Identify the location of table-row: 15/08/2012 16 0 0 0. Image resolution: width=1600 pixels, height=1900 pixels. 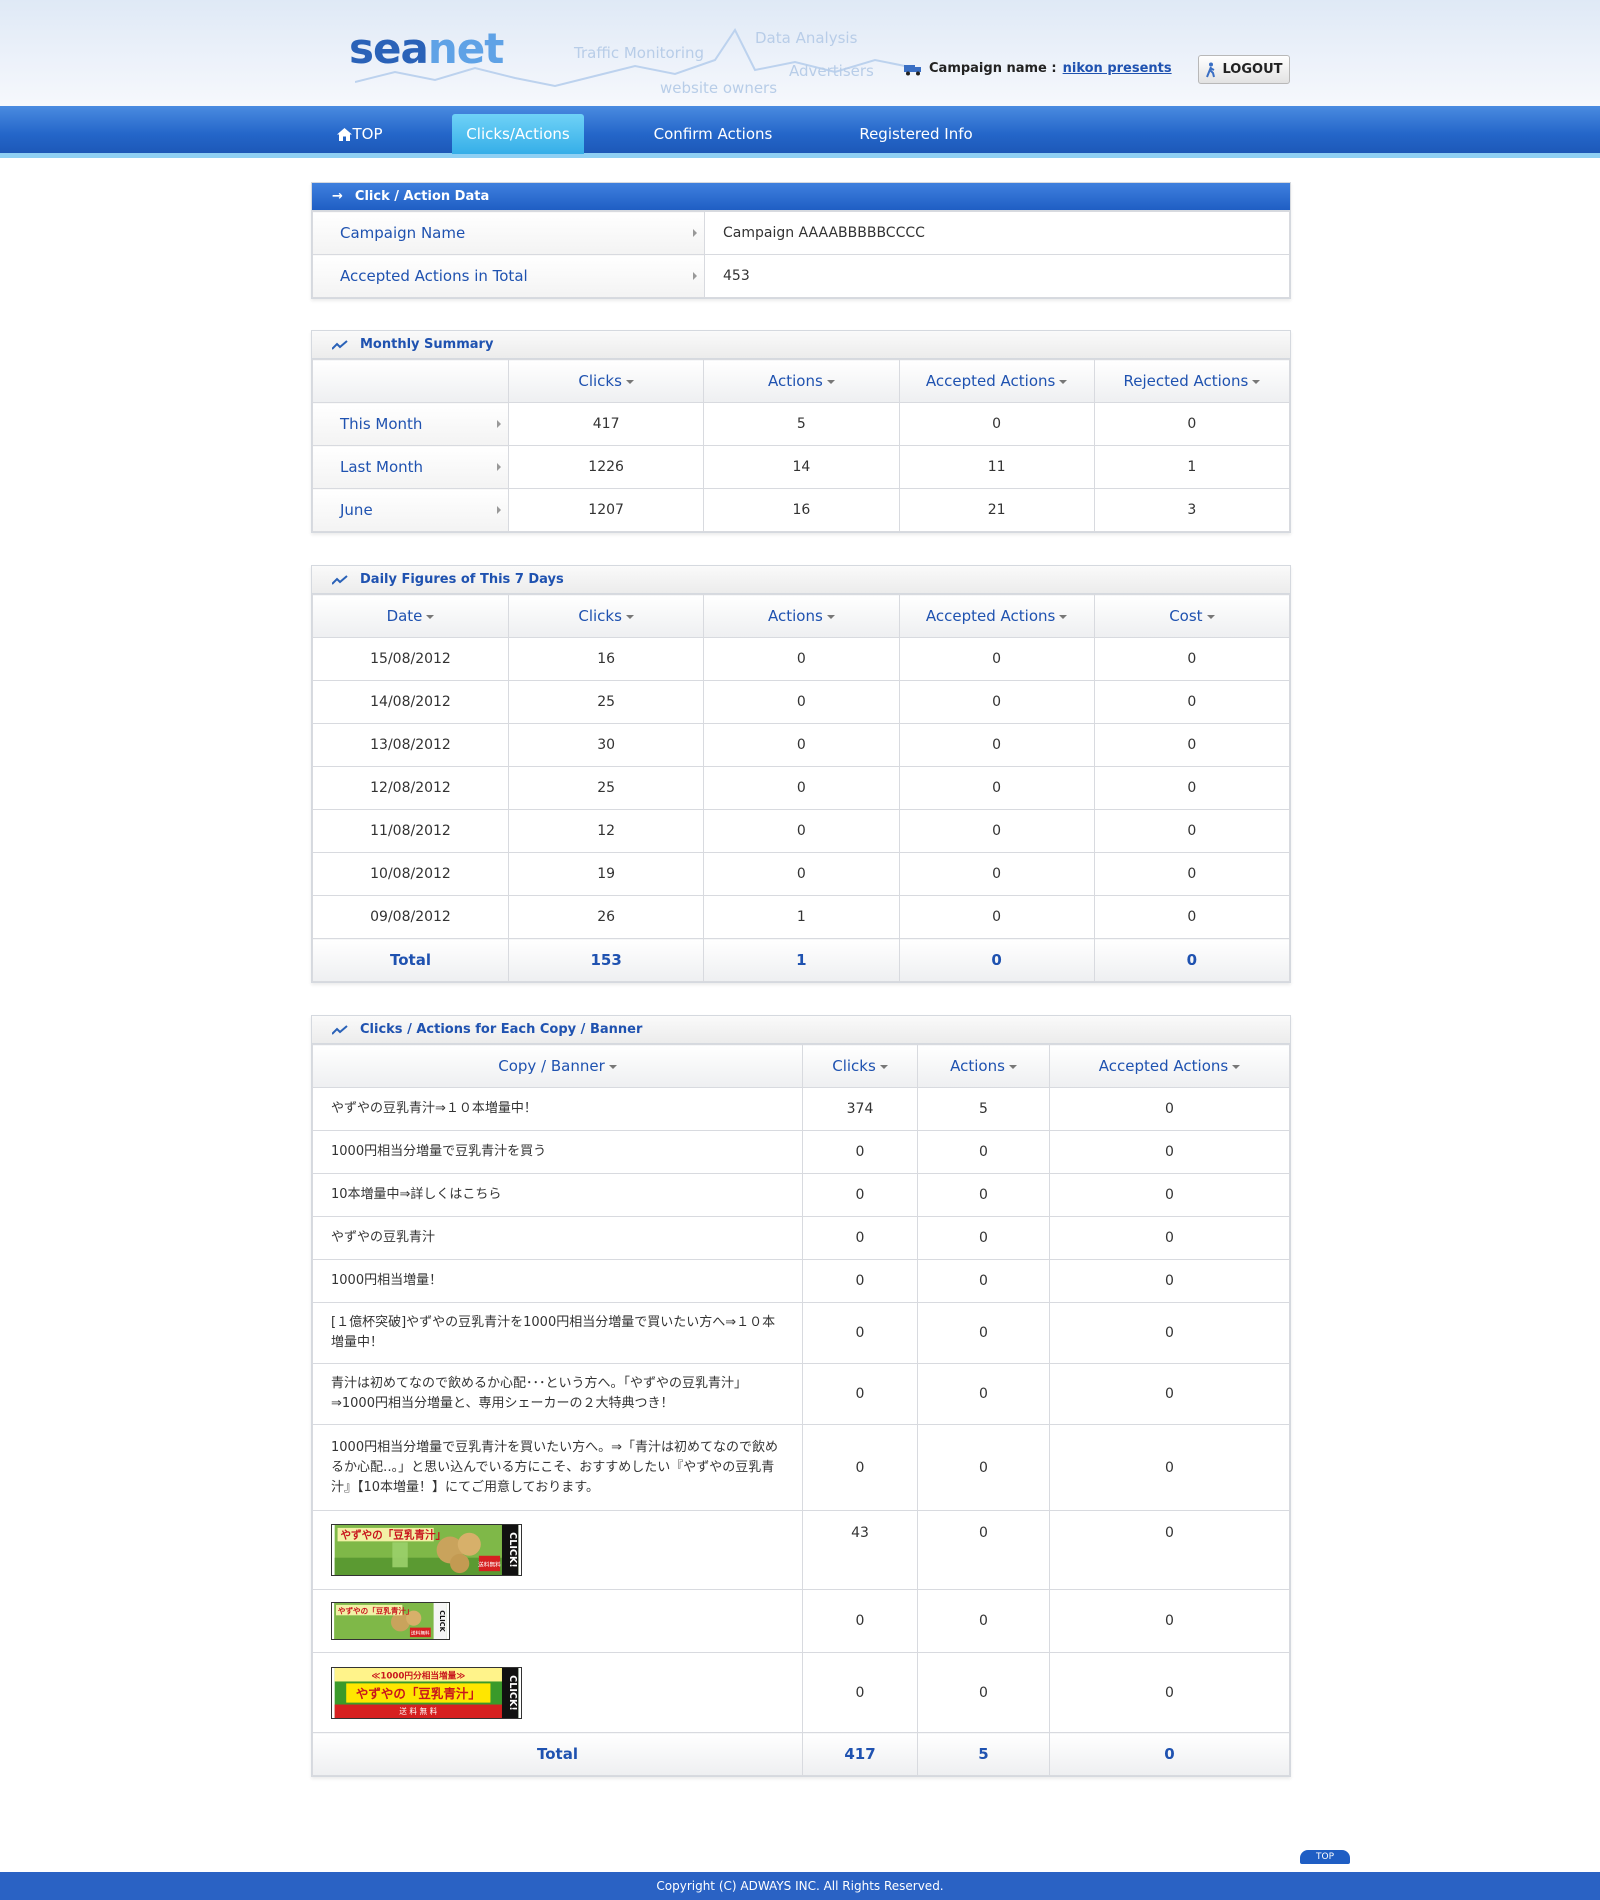
(801, 659).